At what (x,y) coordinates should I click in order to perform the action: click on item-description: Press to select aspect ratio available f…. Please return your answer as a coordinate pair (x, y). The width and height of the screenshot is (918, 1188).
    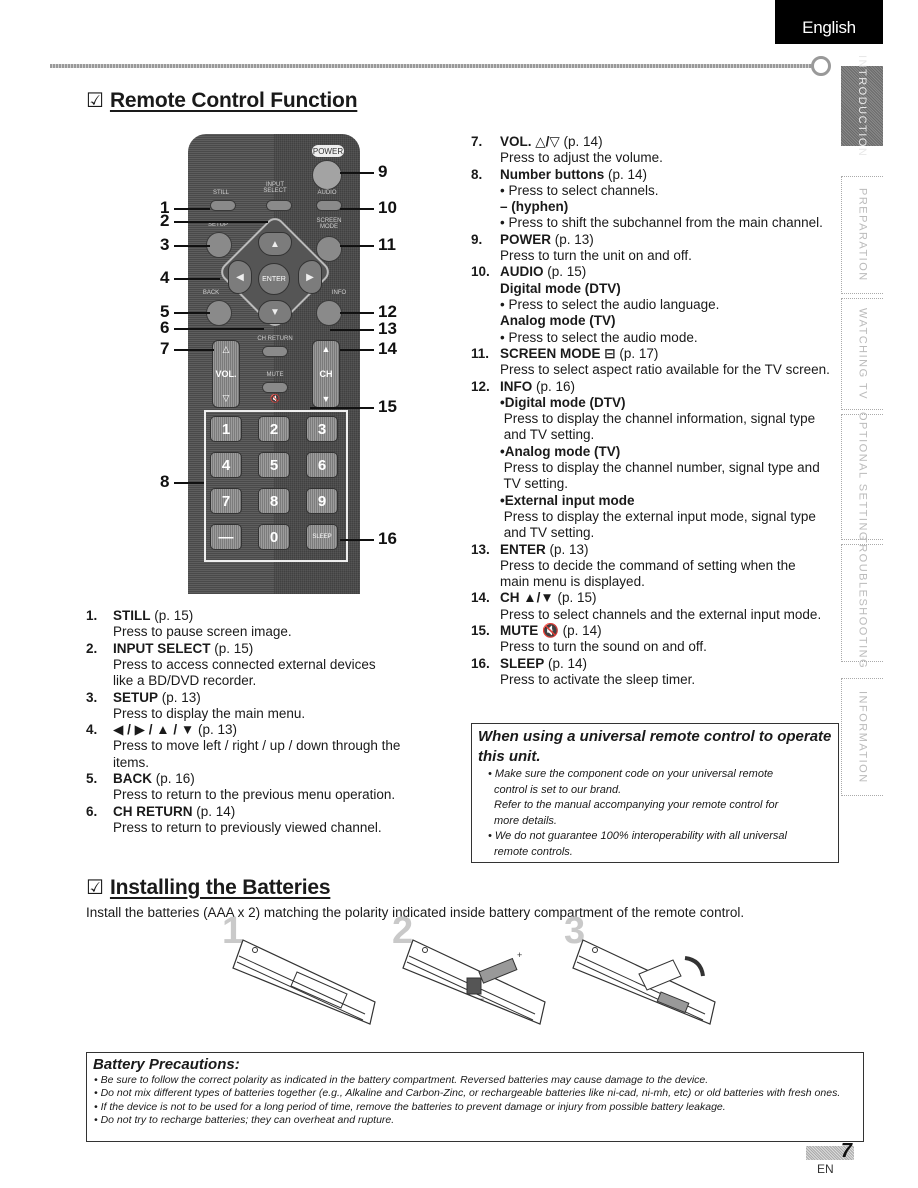
    Looking at the image, I should click on (665, 370).